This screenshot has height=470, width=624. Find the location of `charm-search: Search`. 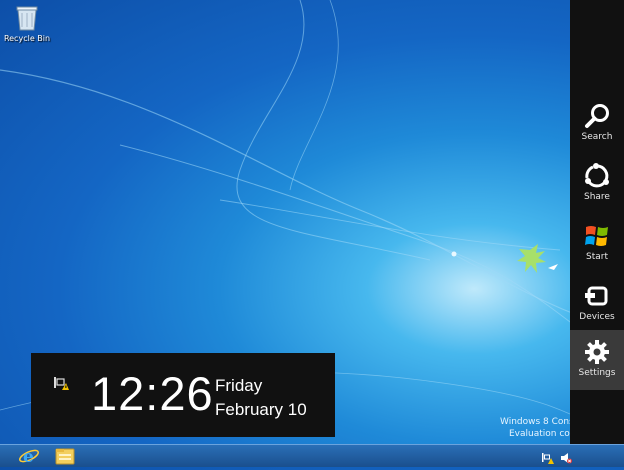

charm-search: Search is located at coordinates (597, 124).